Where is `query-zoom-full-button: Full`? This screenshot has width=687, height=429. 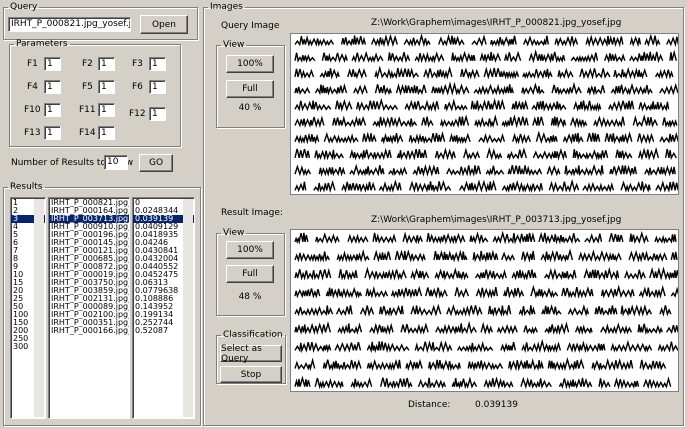 query-zoom-full-button: Full is located at coordinates (250, 89).